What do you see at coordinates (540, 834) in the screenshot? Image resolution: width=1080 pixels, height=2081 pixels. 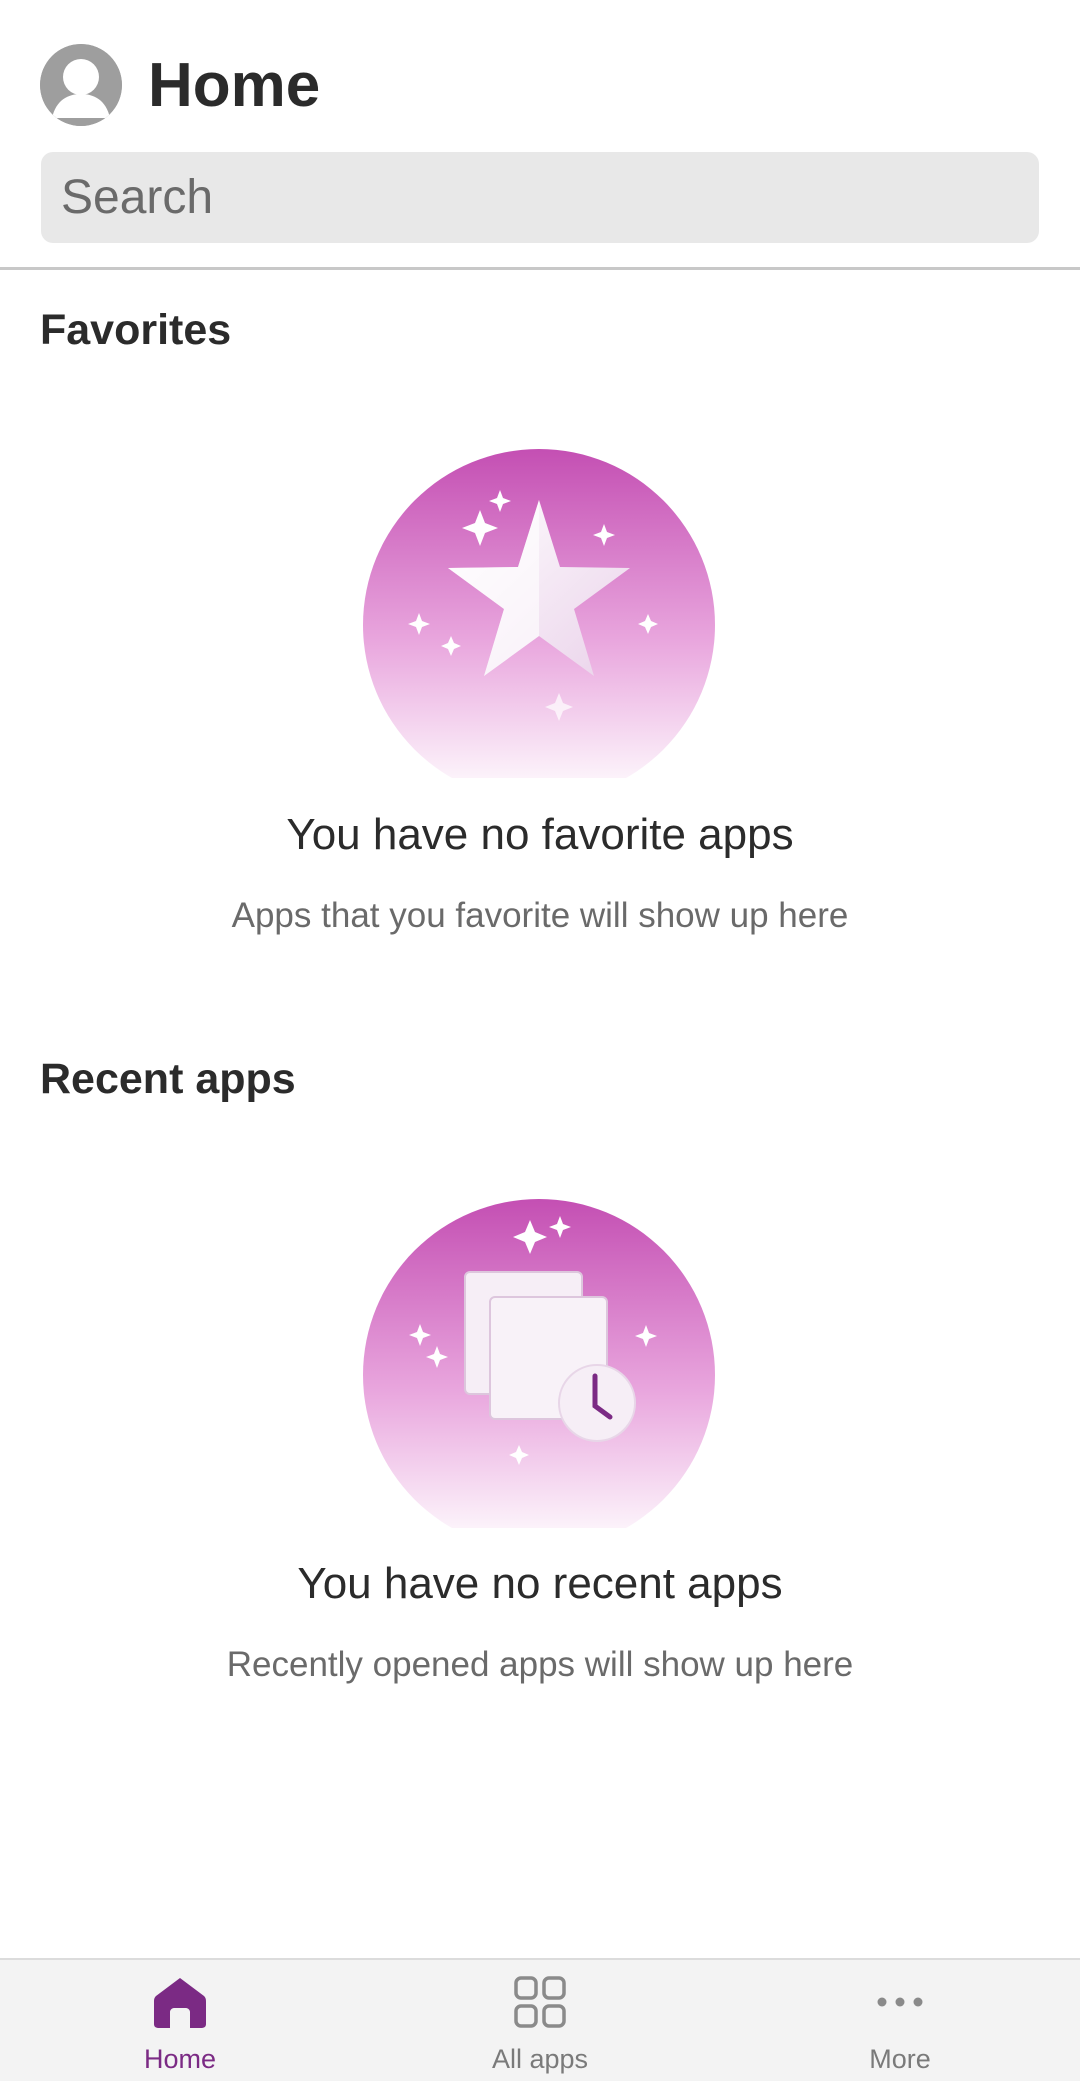 I see `favorites-empty-title: You have no favorite apps` at bounding box center [540, 834].